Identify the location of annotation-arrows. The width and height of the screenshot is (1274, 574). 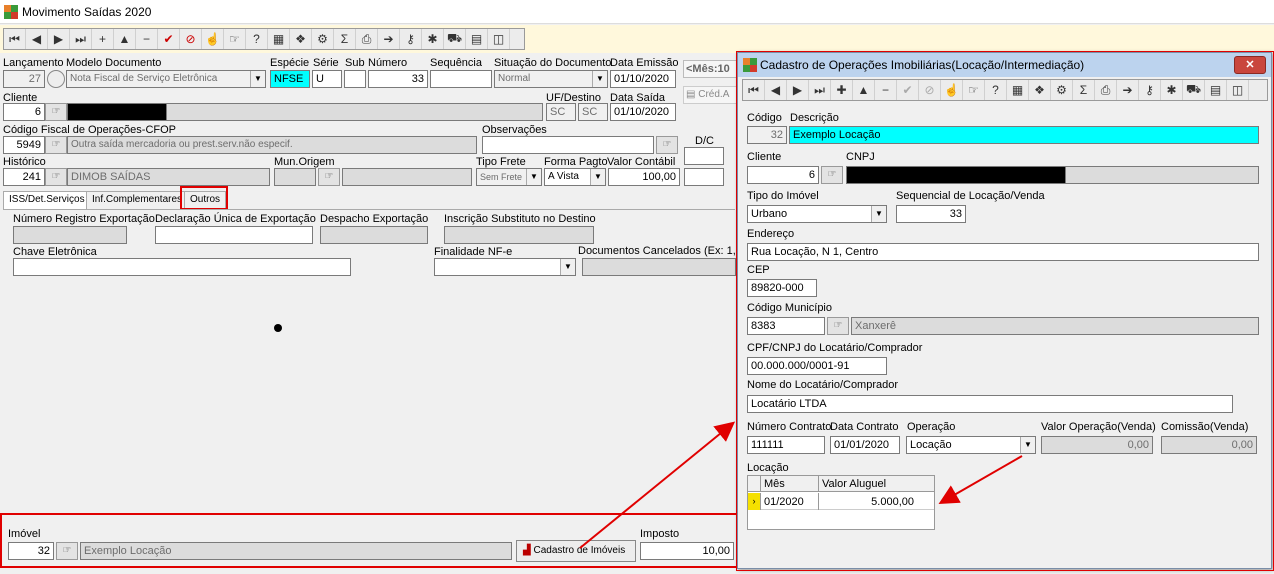
(801, 485).